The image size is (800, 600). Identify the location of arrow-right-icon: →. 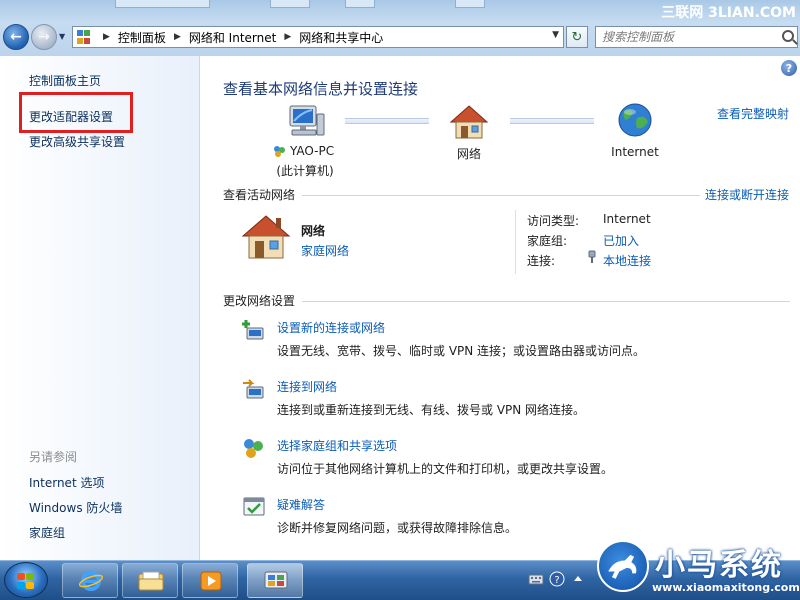
(44, 37).